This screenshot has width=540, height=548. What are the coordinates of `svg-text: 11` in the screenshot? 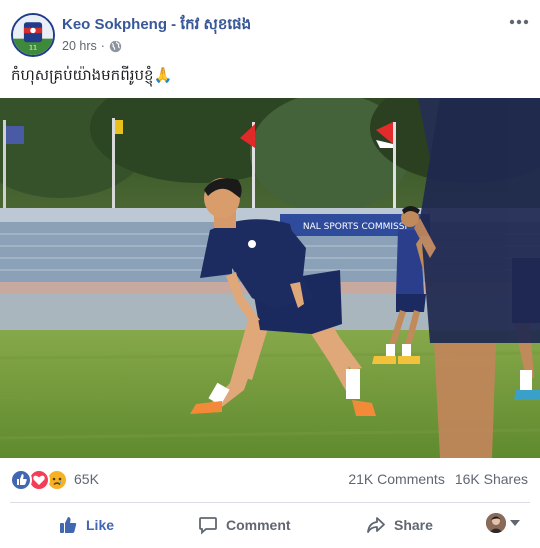 It's located at (33, 48).